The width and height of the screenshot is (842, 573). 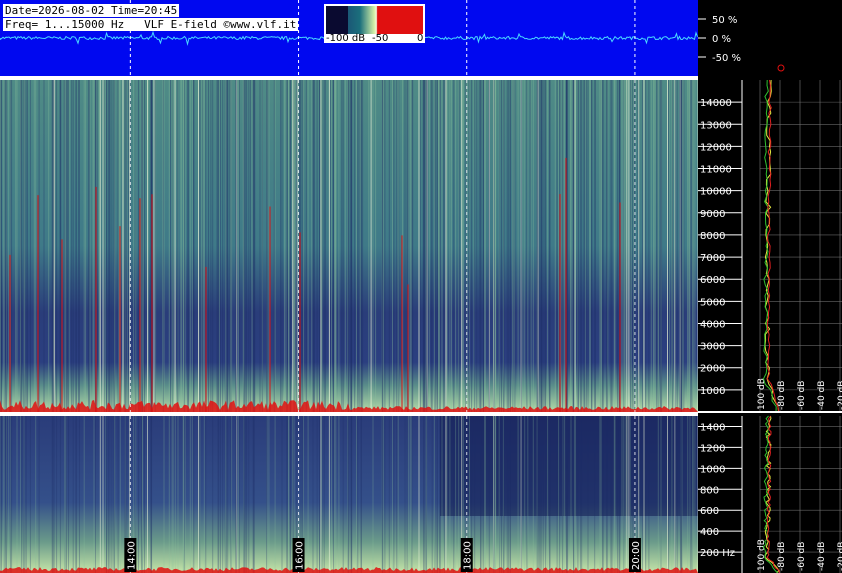 What do you see at coordinates (721, 39) in the screenshot?
I see `waveform-y-label-1: 0 %` at bounding box center [721, 39].